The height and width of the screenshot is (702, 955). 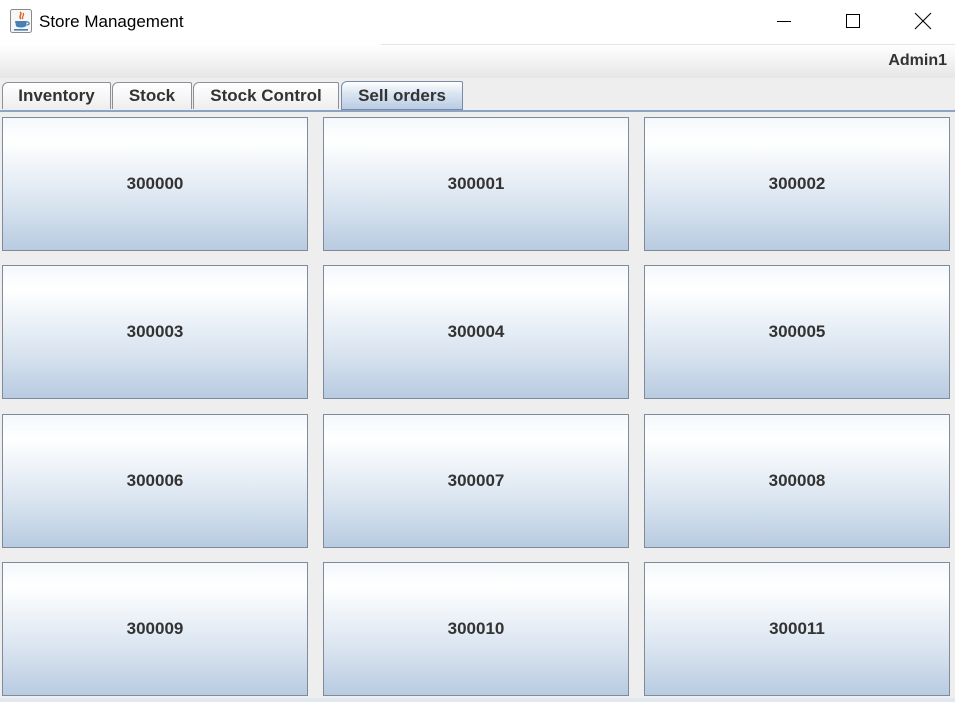 I want to click on order-button: 300003, so click(x=155, y=332).